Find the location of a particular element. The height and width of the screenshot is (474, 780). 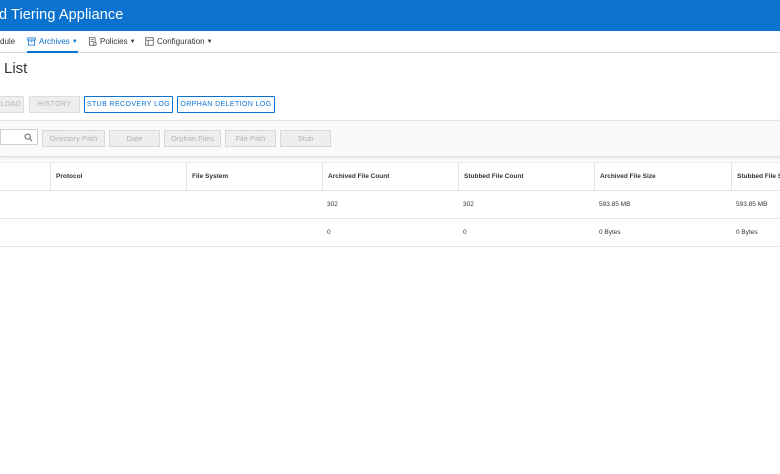

cell-archived-file-size: 593.85 MB is located at coordinates (615, 204).